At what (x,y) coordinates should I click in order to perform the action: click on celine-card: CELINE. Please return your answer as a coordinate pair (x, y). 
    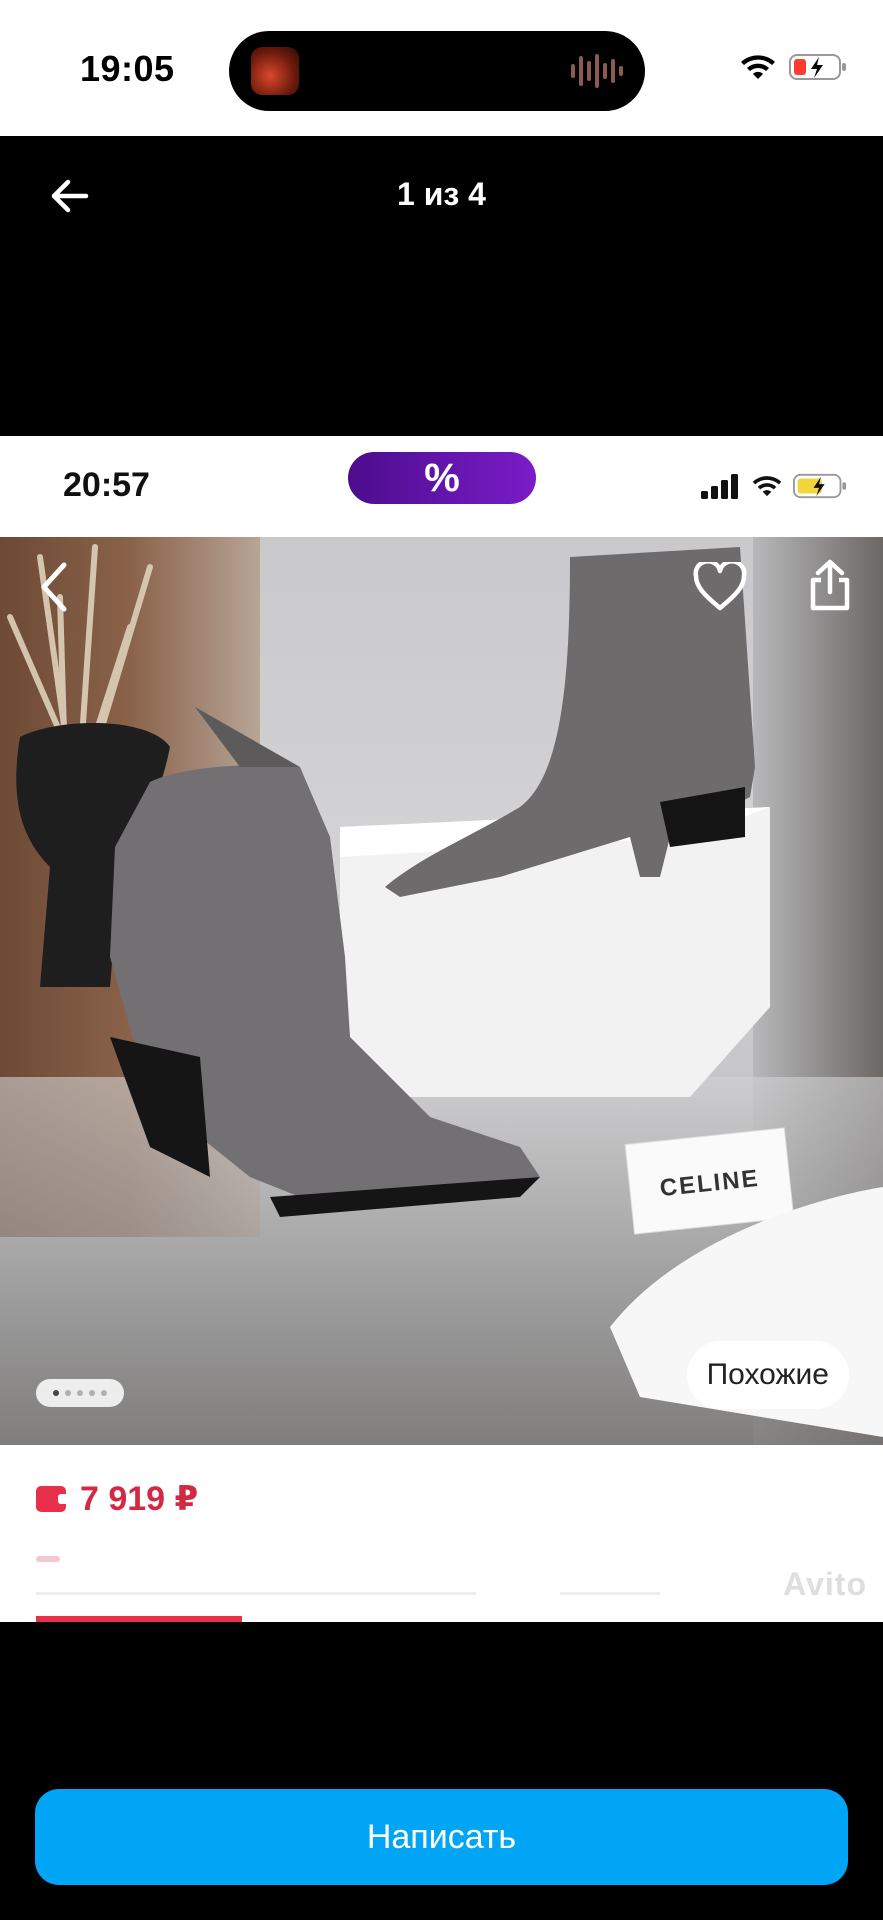
    Looking at the image, I should click on (709, 1181).